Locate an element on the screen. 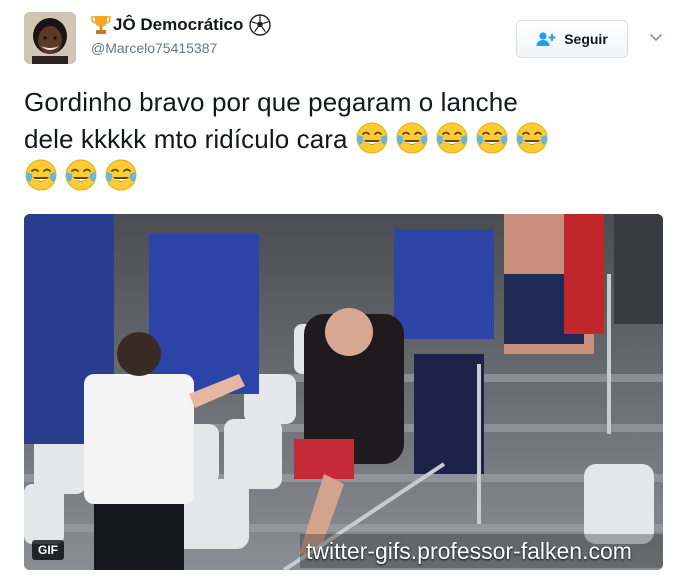 The height and width of the screenshot is (575, 687). chevron-down-icon is located at coordinates (656, 38).